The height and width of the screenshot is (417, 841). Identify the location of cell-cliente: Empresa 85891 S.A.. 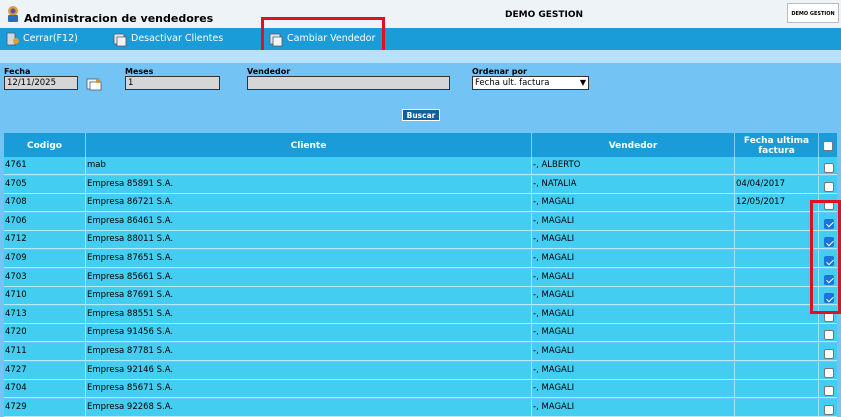
(309, 184).